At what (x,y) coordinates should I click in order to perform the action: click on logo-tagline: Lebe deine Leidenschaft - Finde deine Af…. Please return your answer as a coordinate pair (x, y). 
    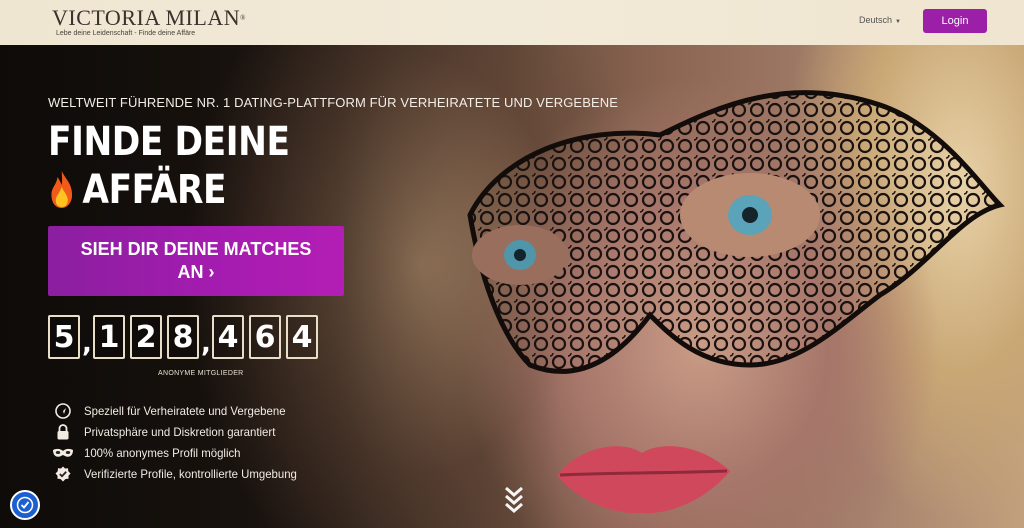
    Looking at the image, I should click on (126, 33).